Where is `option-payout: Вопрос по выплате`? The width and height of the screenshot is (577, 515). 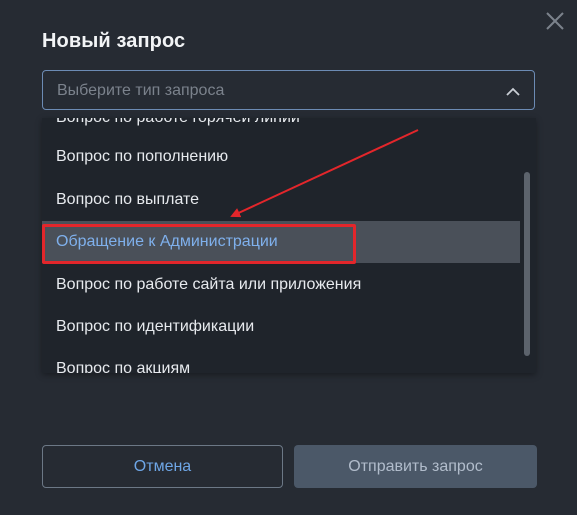 option-payout: Вопрос по выплате is located at coordinates (281, 200).